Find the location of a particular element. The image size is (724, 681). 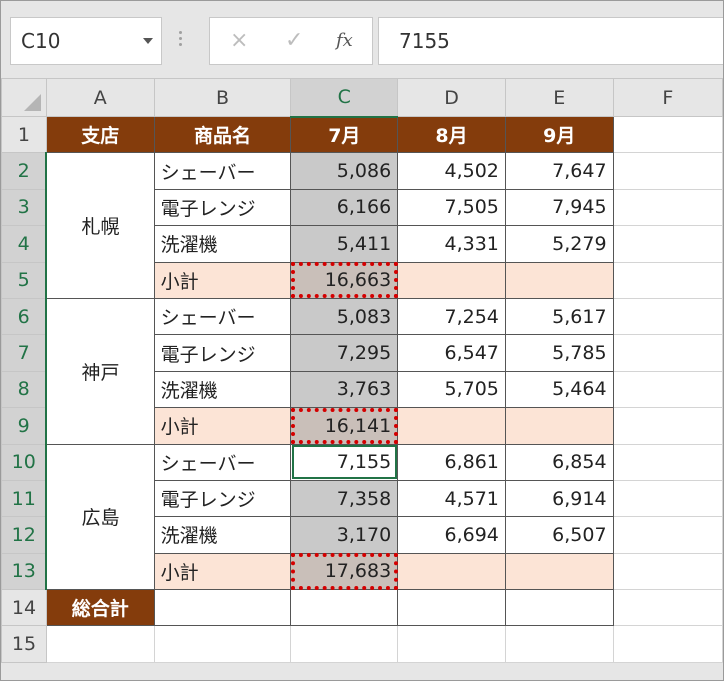

value-cell: 7,358 is located at coordinates (344, 498).